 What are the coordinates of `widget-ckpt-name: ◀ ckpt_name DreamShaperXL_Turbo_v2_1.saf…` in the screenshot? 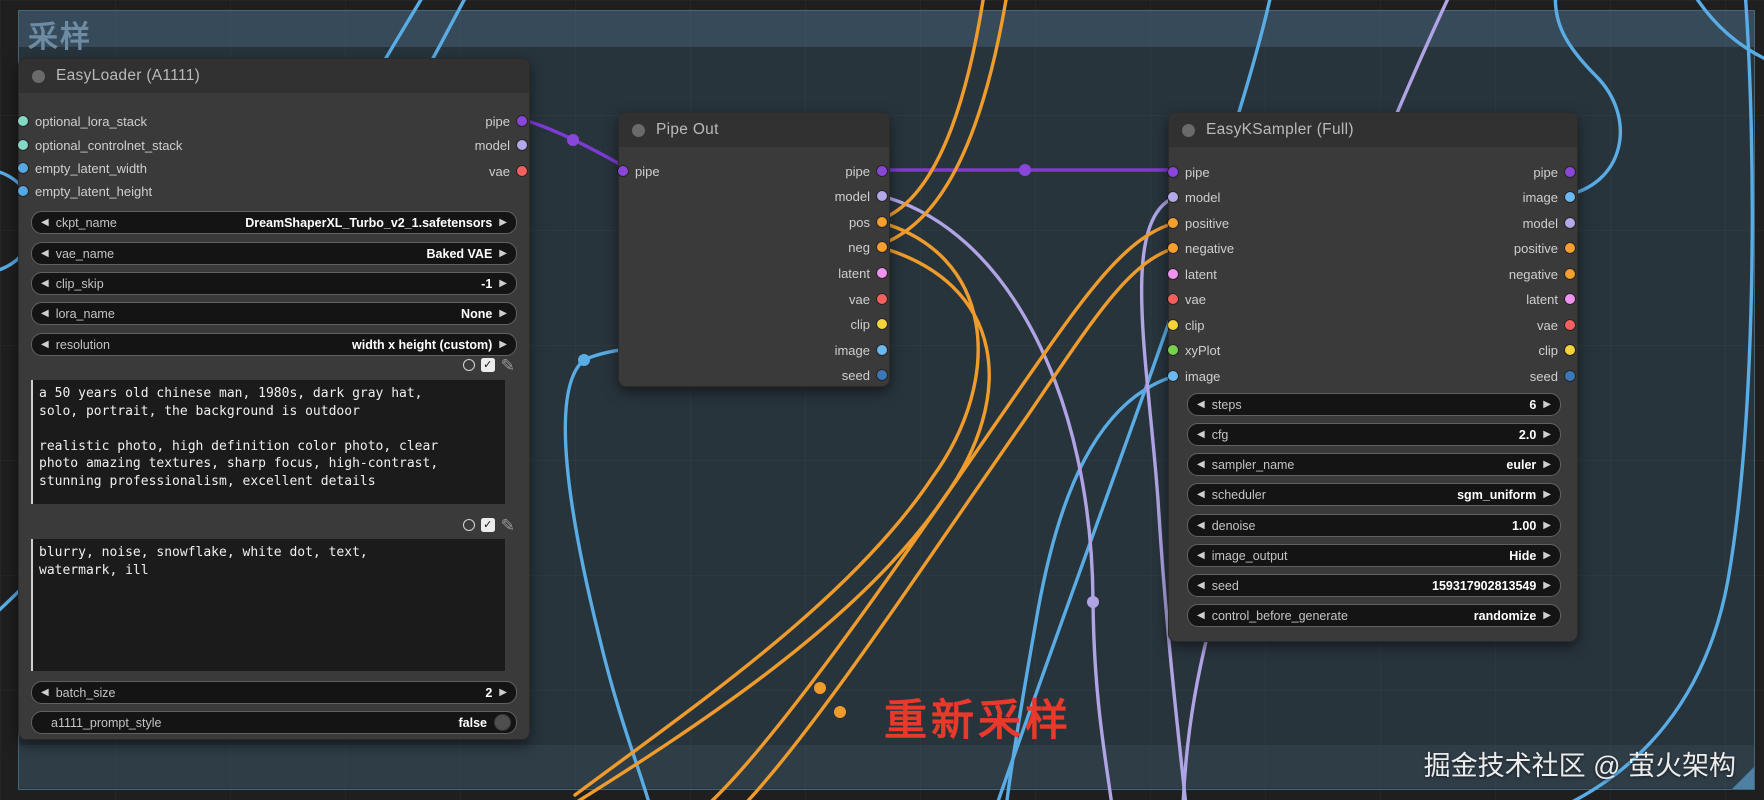 It's located at (274, 222).